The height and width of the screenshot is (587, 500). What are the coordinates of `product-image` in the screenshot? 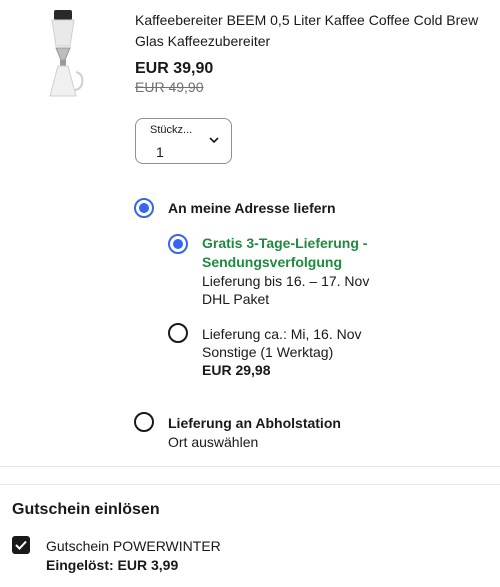 It's located at (63, 54).